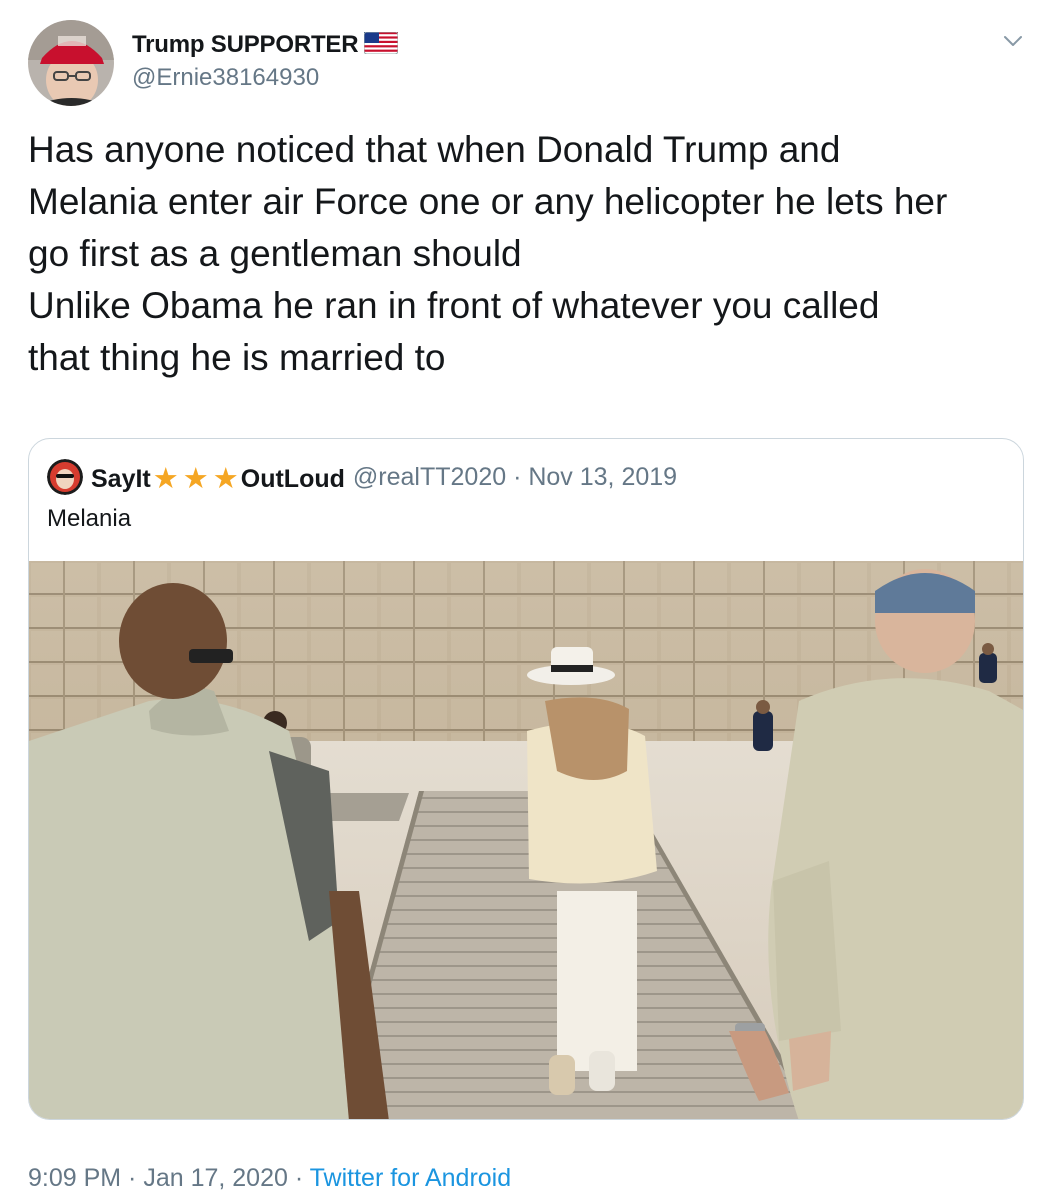 This screenshot has height=1200, width=1058. What do you see at coordinates (265, 60) in the screenshot?
I see `author-info: Trump SUPPORTER @Ernie38164930` at bounding box center [265, 60].